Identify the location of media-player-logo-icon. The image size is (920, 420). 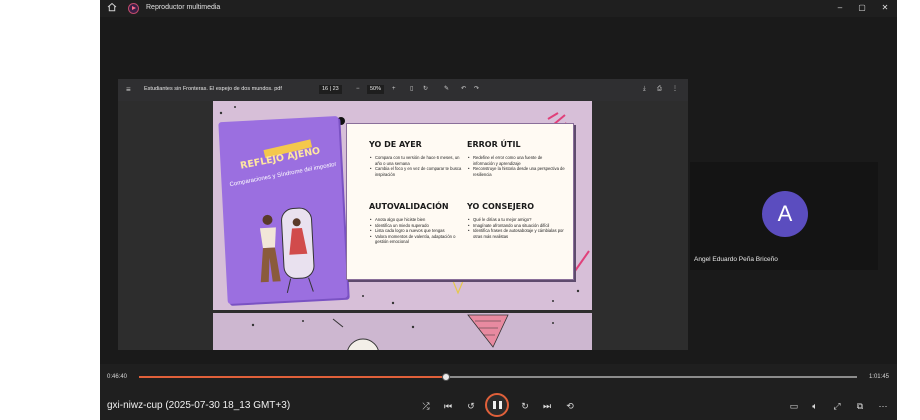
(133, 8).